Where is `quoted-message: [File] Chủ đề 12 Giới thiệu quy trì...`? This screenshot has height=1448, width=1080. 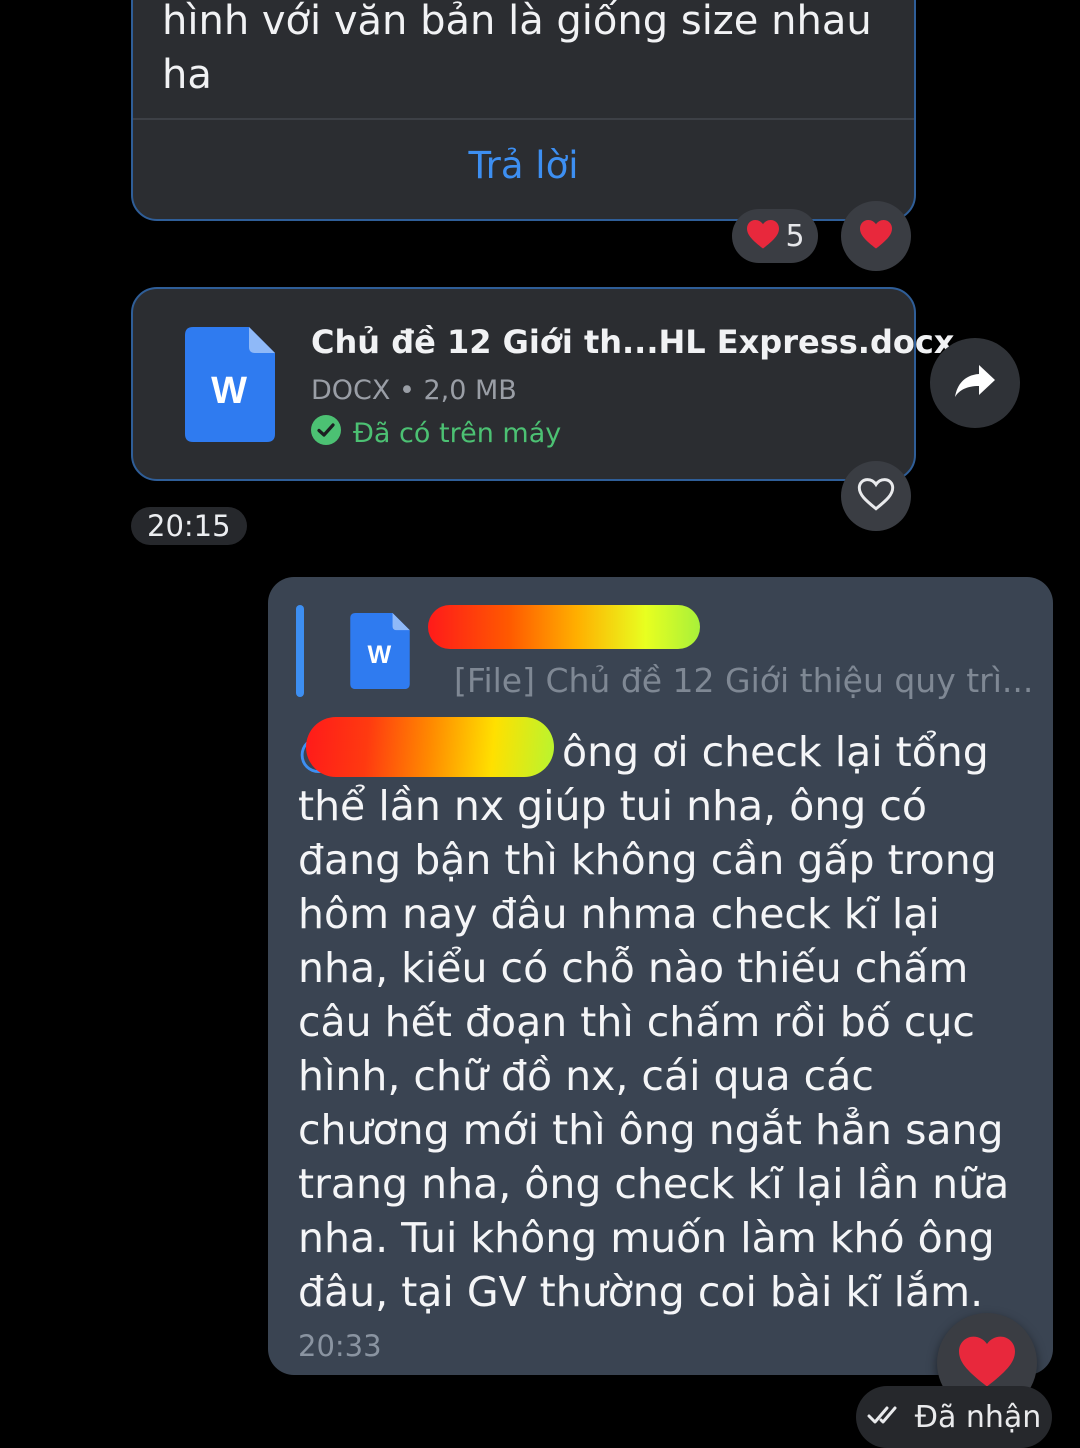
quoted-message: [File] Chủ đề 12 Giới thiệu quy trì... is located at coordinates (743, 680).